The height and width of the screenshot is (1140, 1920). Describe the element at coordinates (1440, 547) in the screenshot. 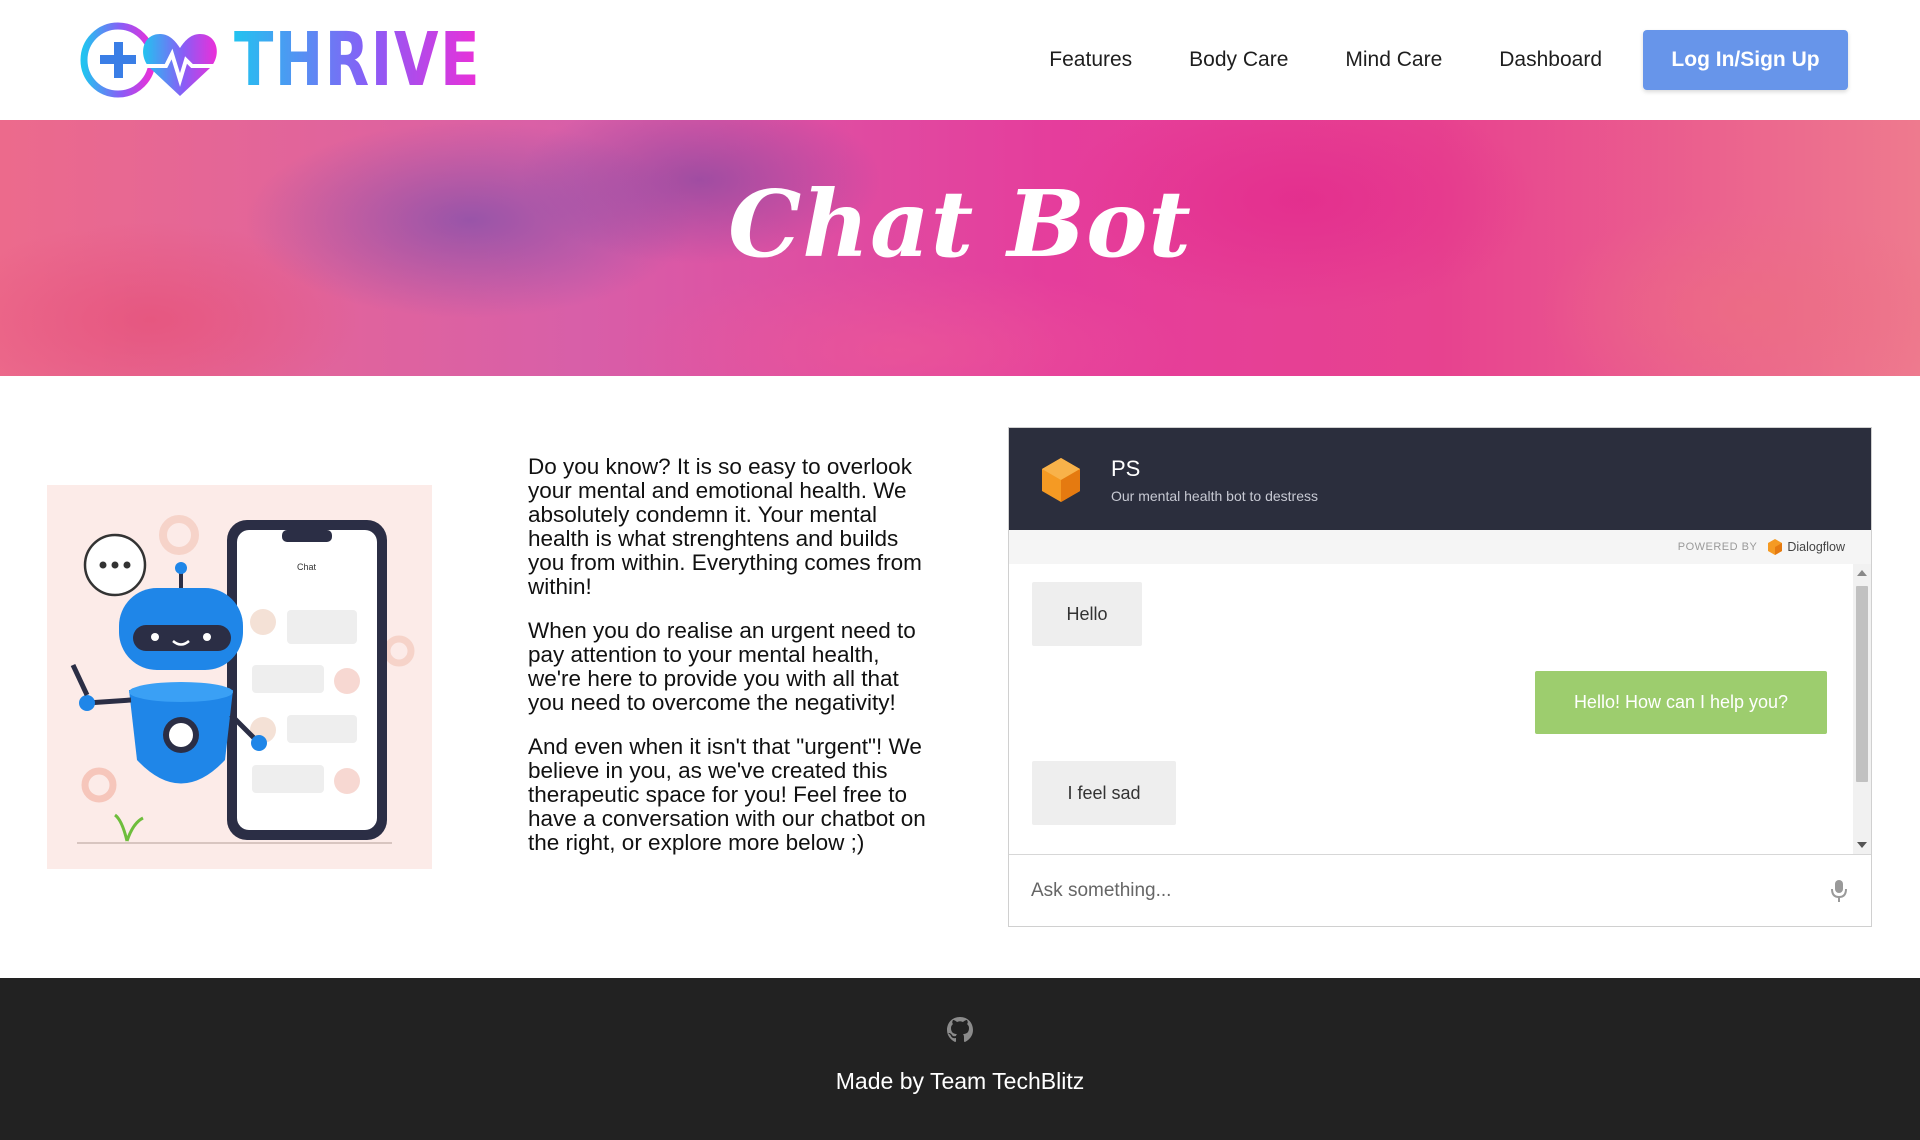

I see `powered-by-bar: POWERED BY Dialogflow` at that location.